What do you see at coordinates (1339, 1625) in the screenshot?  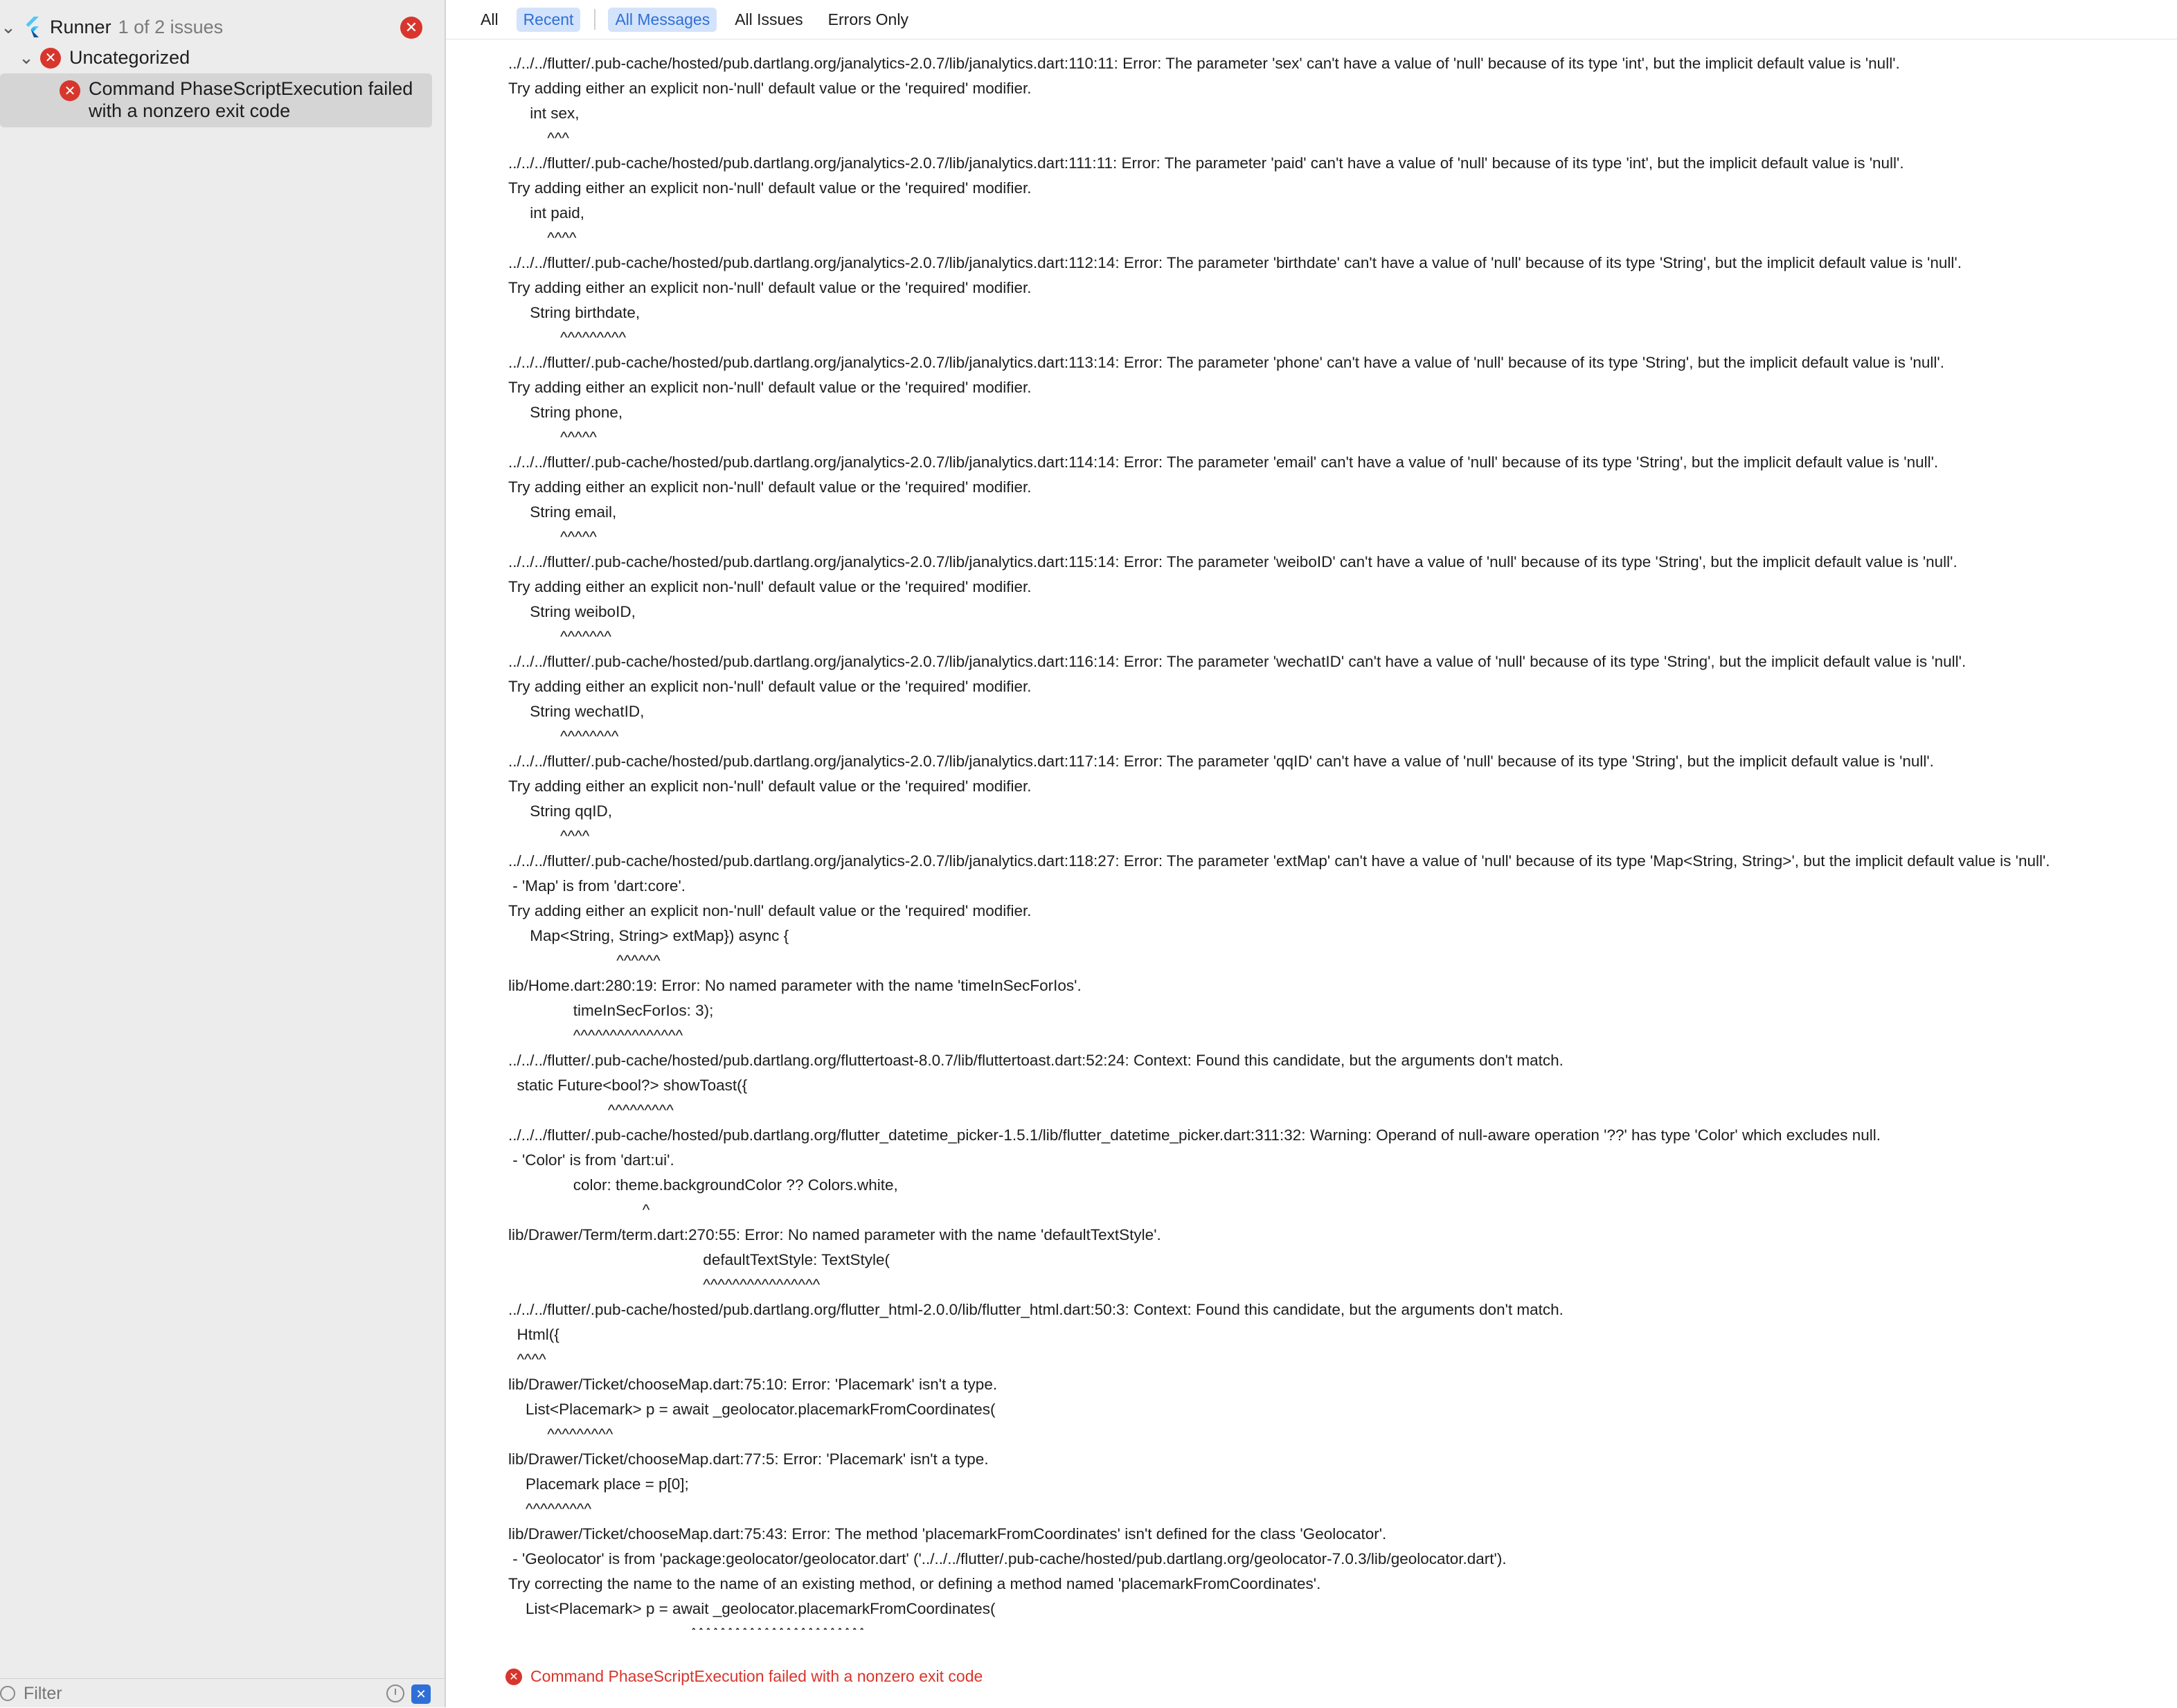 I see `log-line: ^^^^^^^^^^^^^^^^^^^^^^^^` at bounding box center [1339, 1625].